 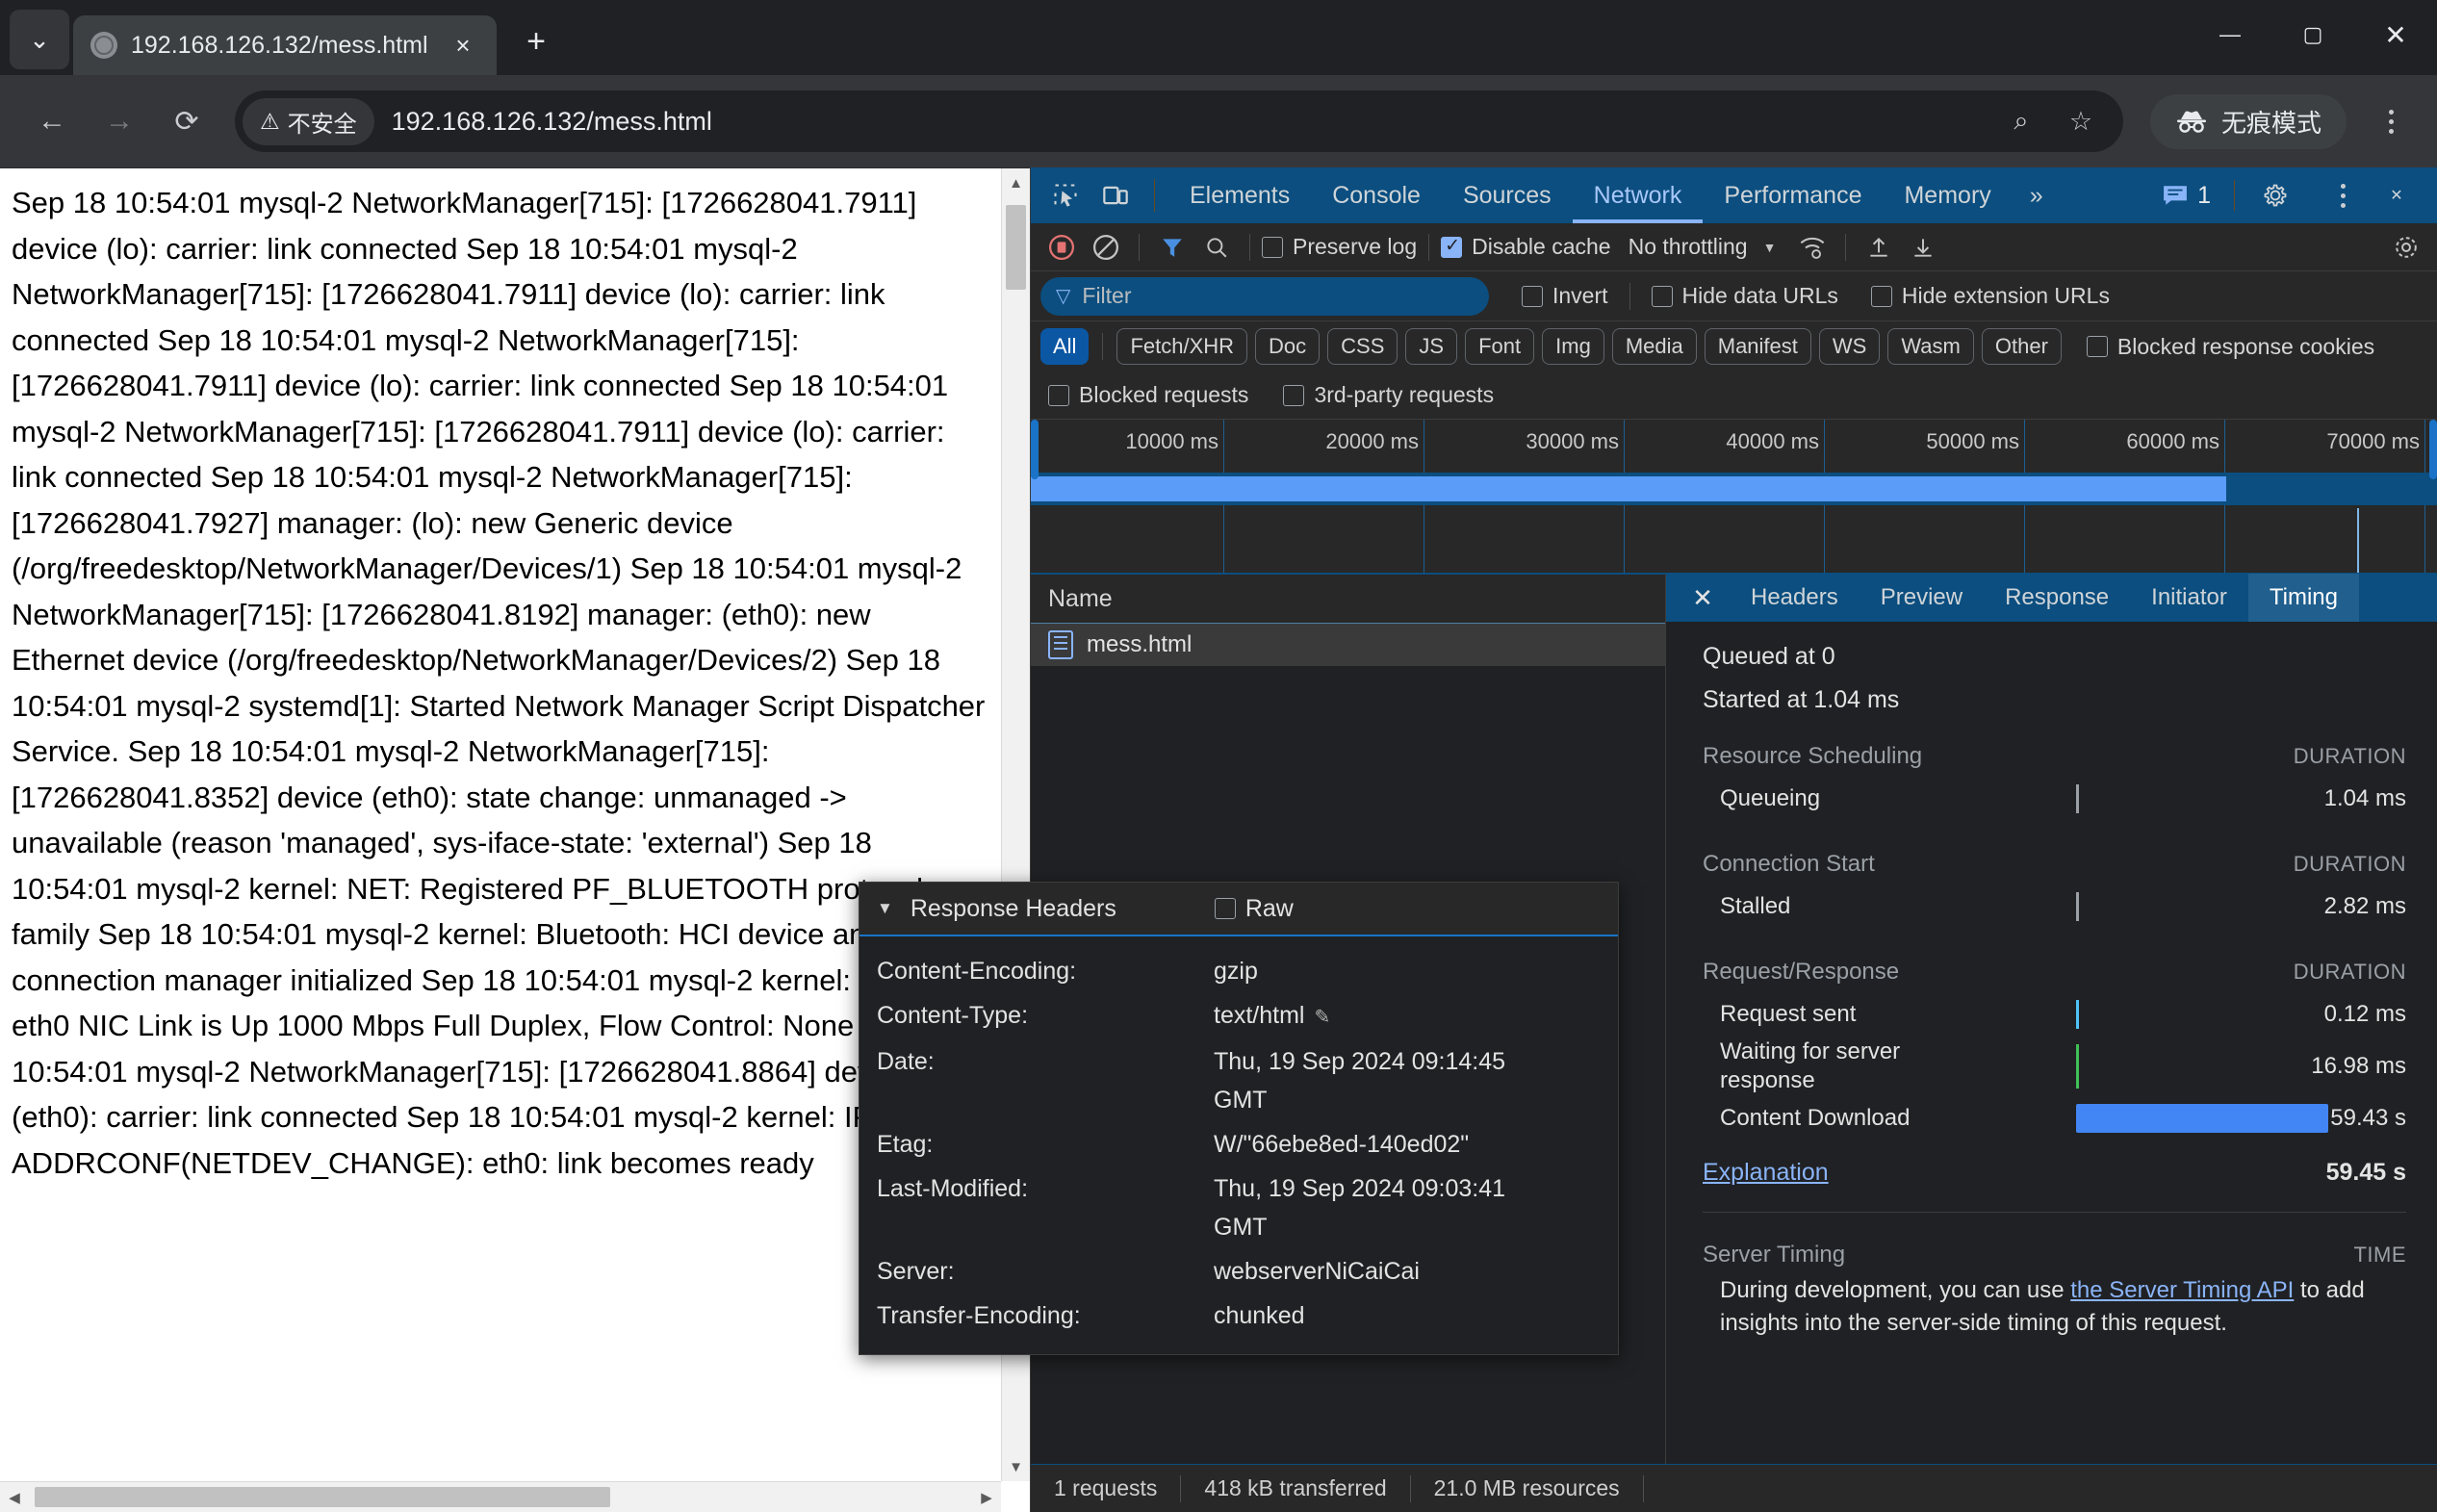 I want to click on server-timing-api-link: the Server Timing API, so click(x=2182, y=1290).